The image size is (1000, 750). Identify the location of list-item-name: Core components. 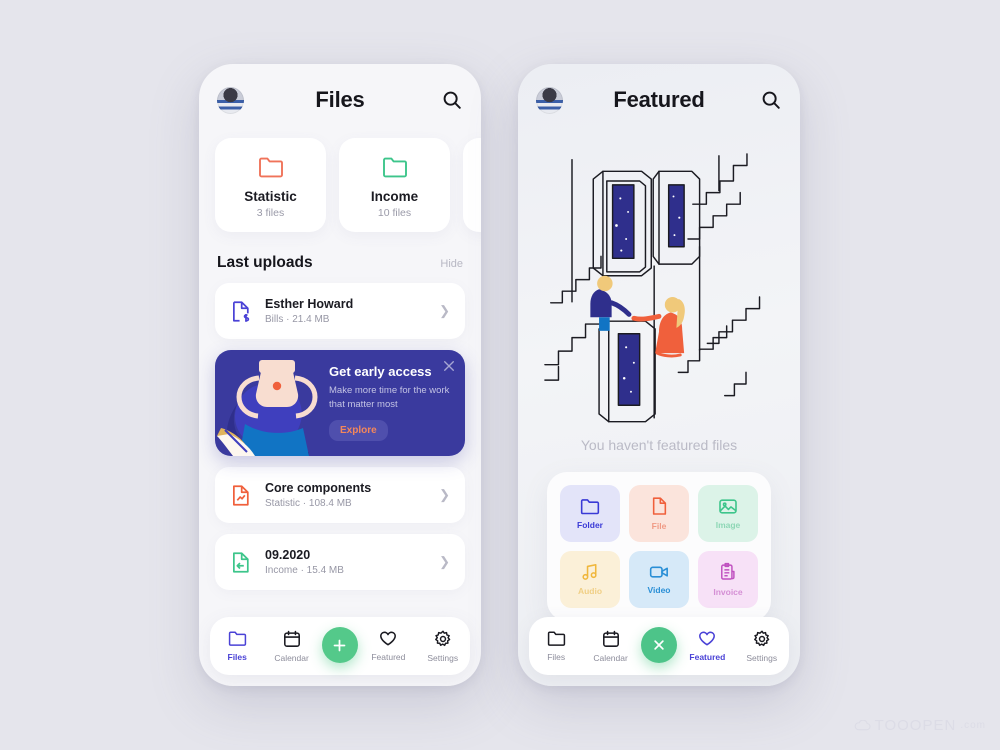
(318, 488).